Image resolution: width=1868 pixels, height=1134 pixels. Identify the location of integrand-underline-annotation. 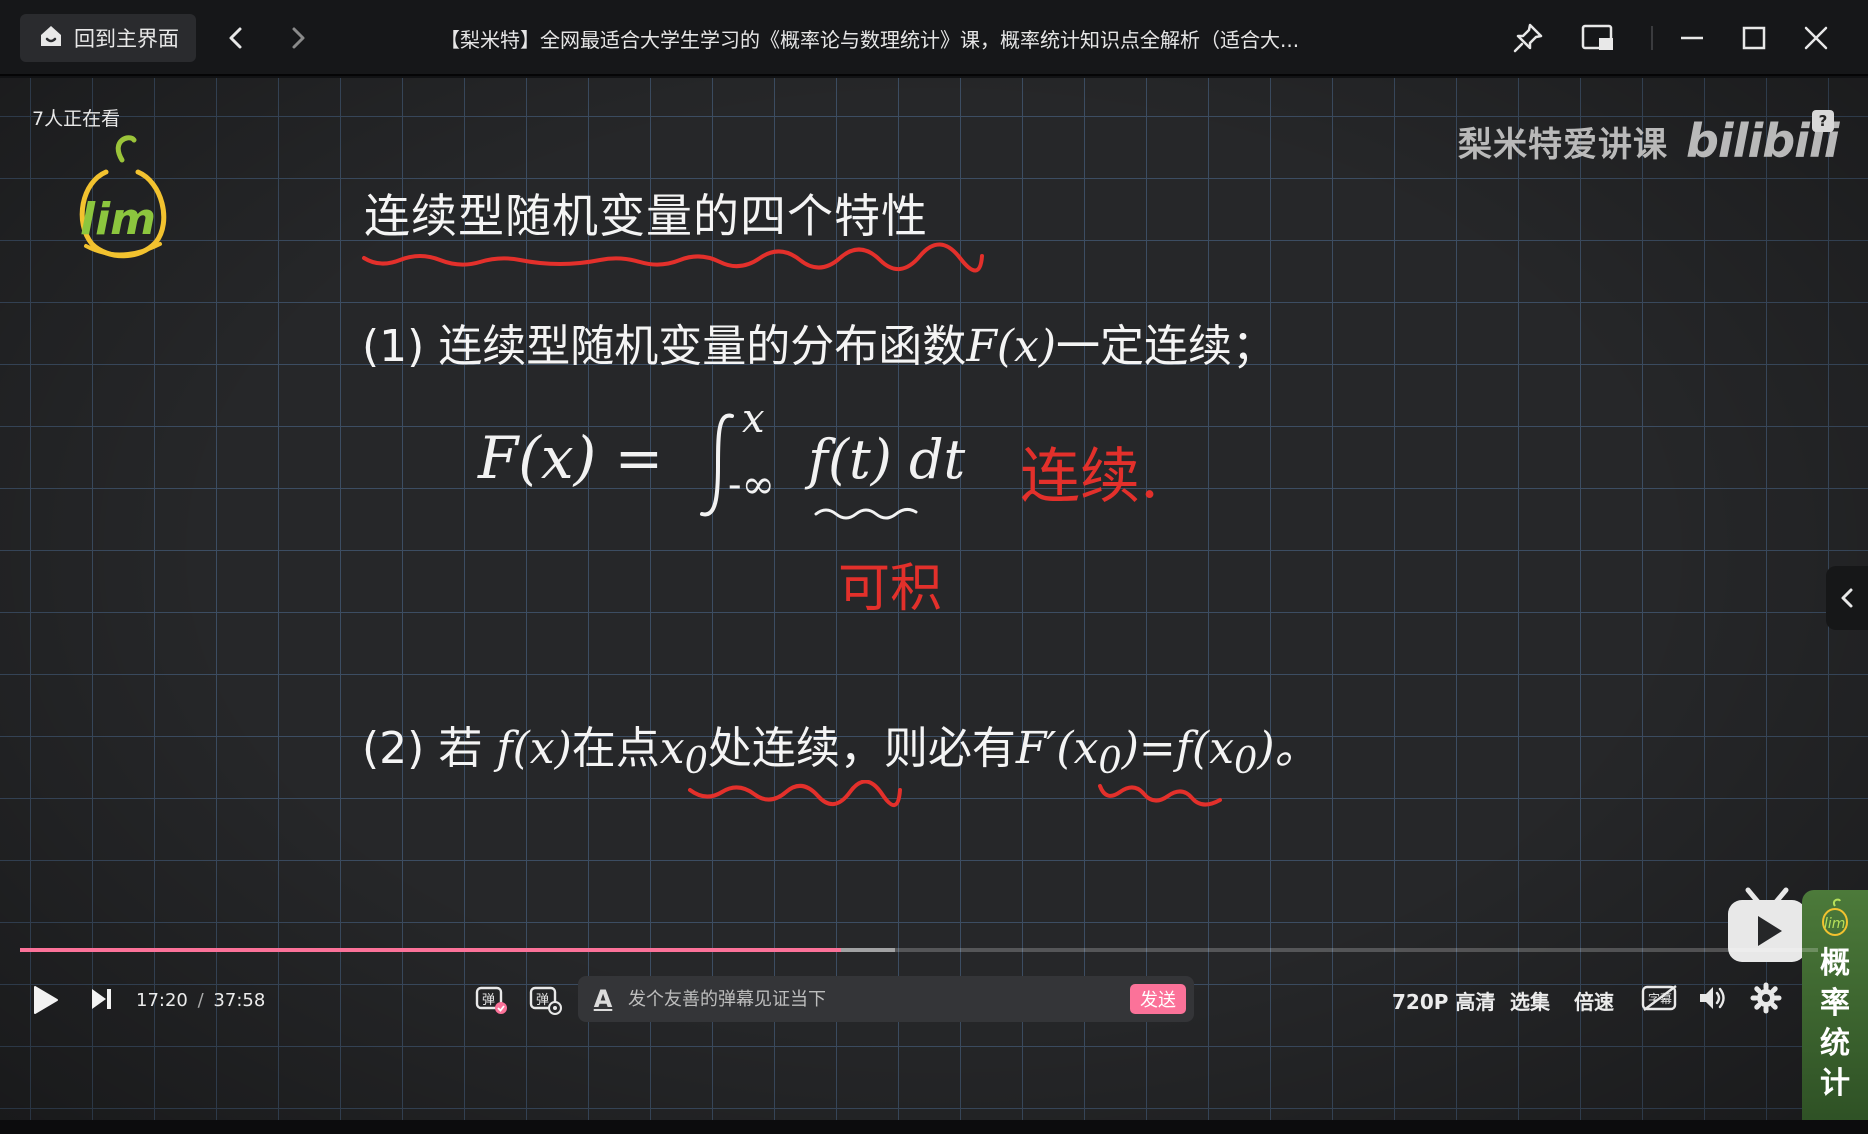
(866, 513).